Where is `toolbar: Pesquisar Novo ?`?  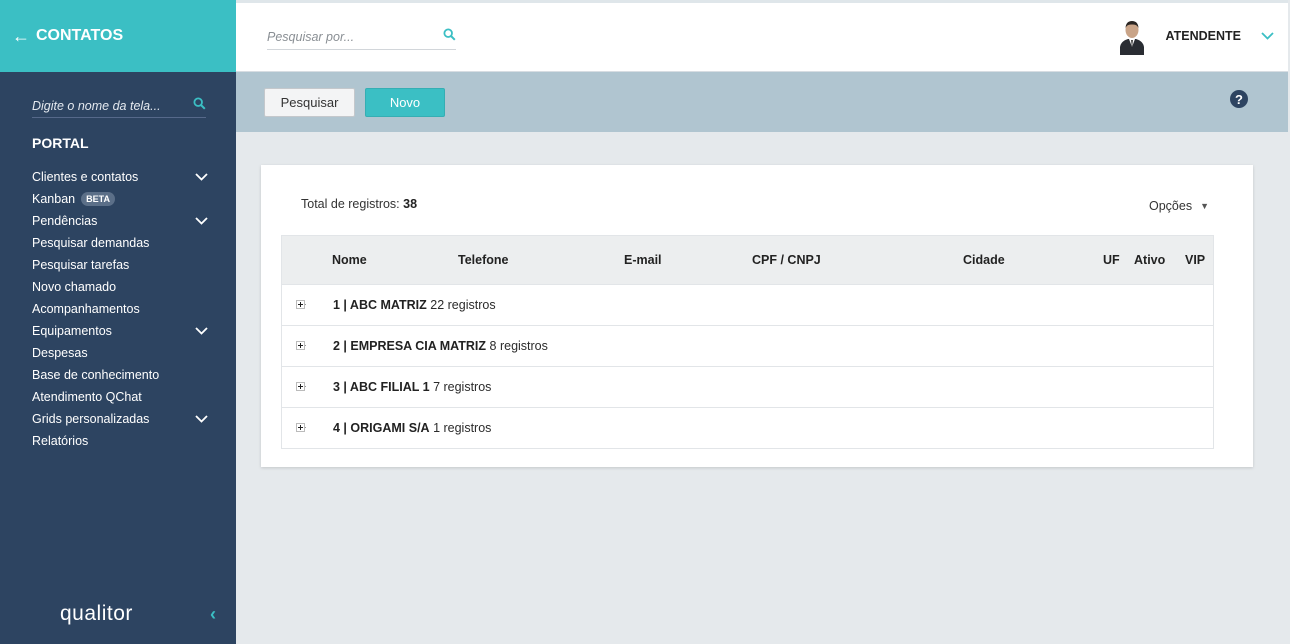
toolbar: Pesquisar Novo ? is located at coordinates (762, 102).